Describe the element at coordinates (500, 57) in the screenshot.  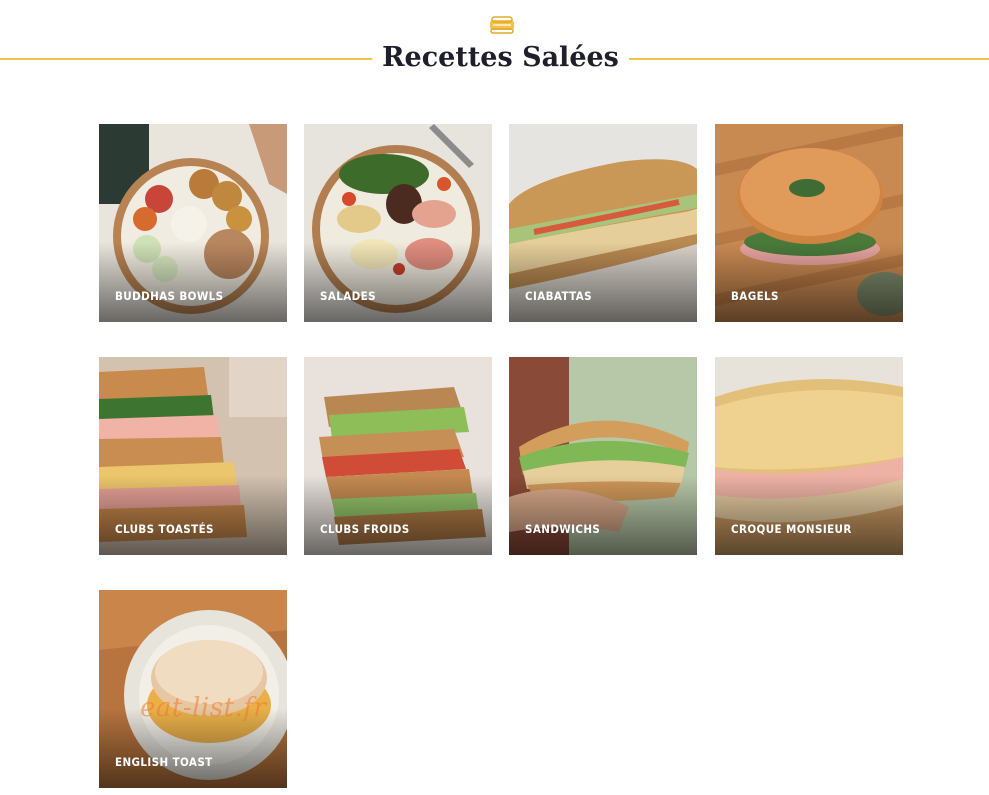
I see `page-title: Recettes Salées` at that location.